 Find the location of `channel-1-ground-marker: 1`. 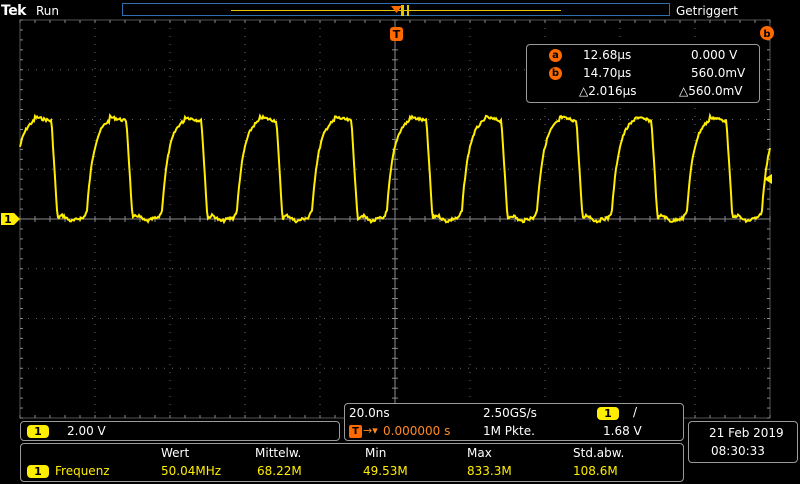

channel-1-ground-marker: 1 is located at coordinates (10, 219).